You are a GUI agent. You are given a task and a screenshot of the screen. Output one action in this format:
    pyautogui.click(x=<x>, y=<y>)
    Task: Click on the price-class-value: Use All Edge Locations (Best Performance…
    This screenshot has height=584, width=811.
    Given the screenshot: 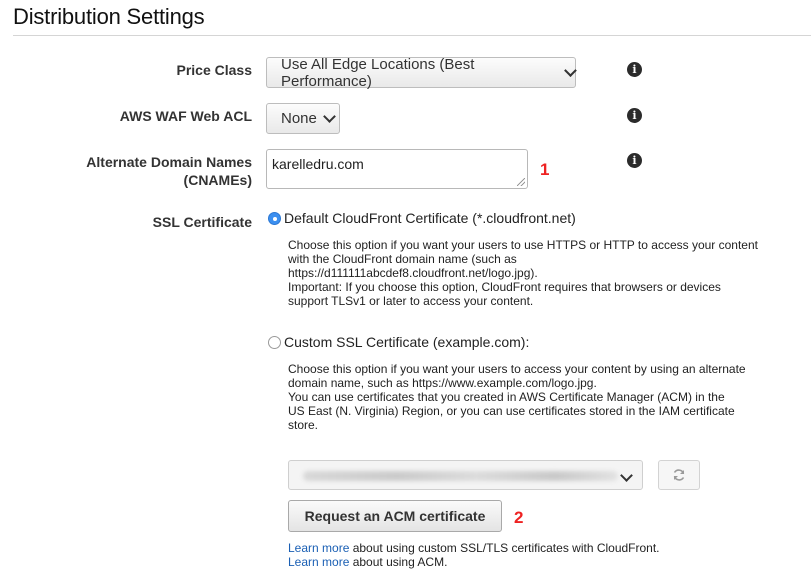 What is the action you would take?
    pyautogui.click(x=378, y=72)
    